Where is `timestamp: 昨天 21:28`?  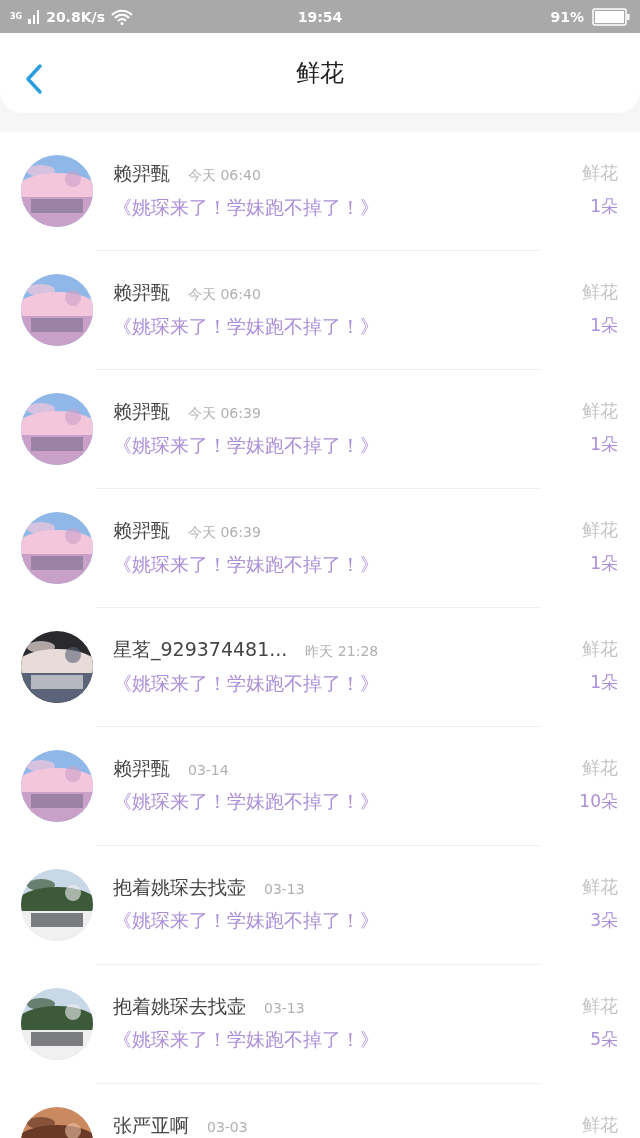 timestamp: 昨天 21:28 is located at coordinates (342, 652).